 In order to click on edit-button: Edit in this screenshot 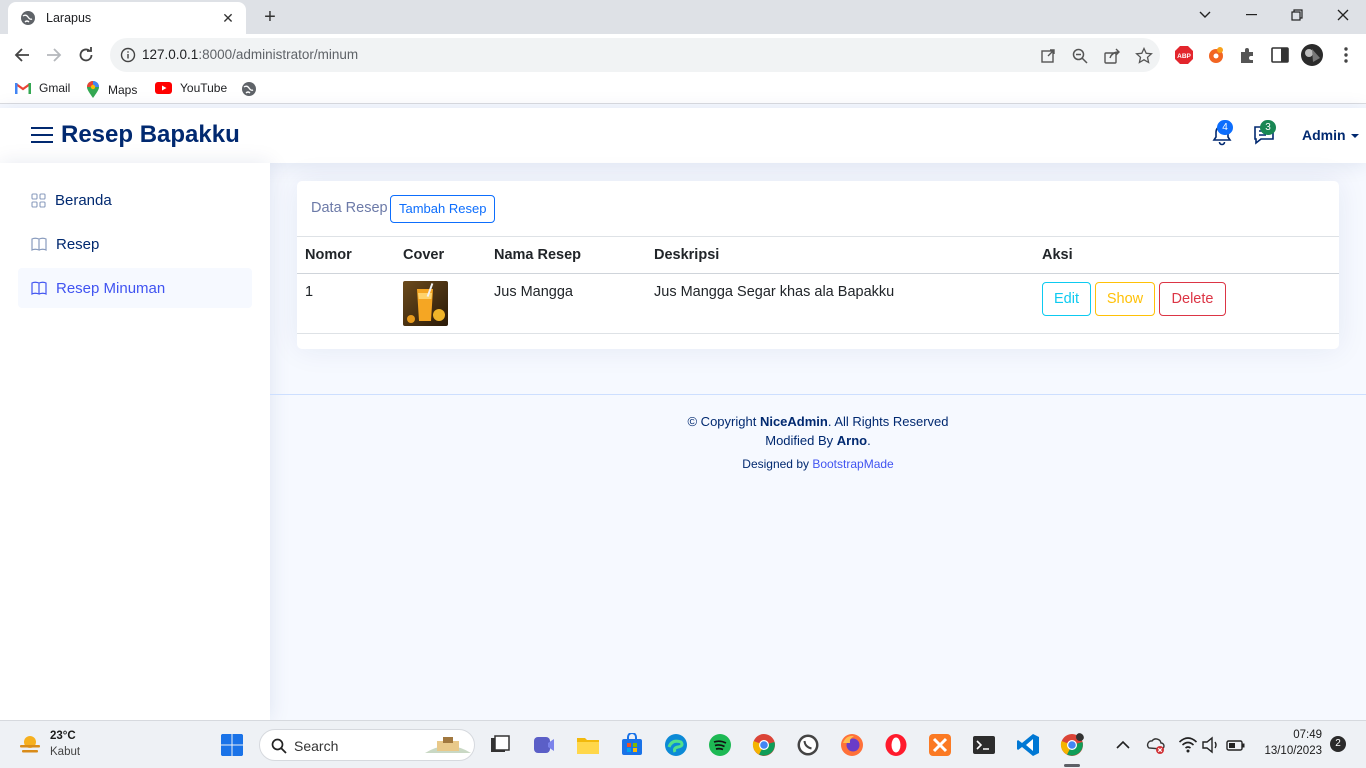, I will do `click(1066, 299)`.